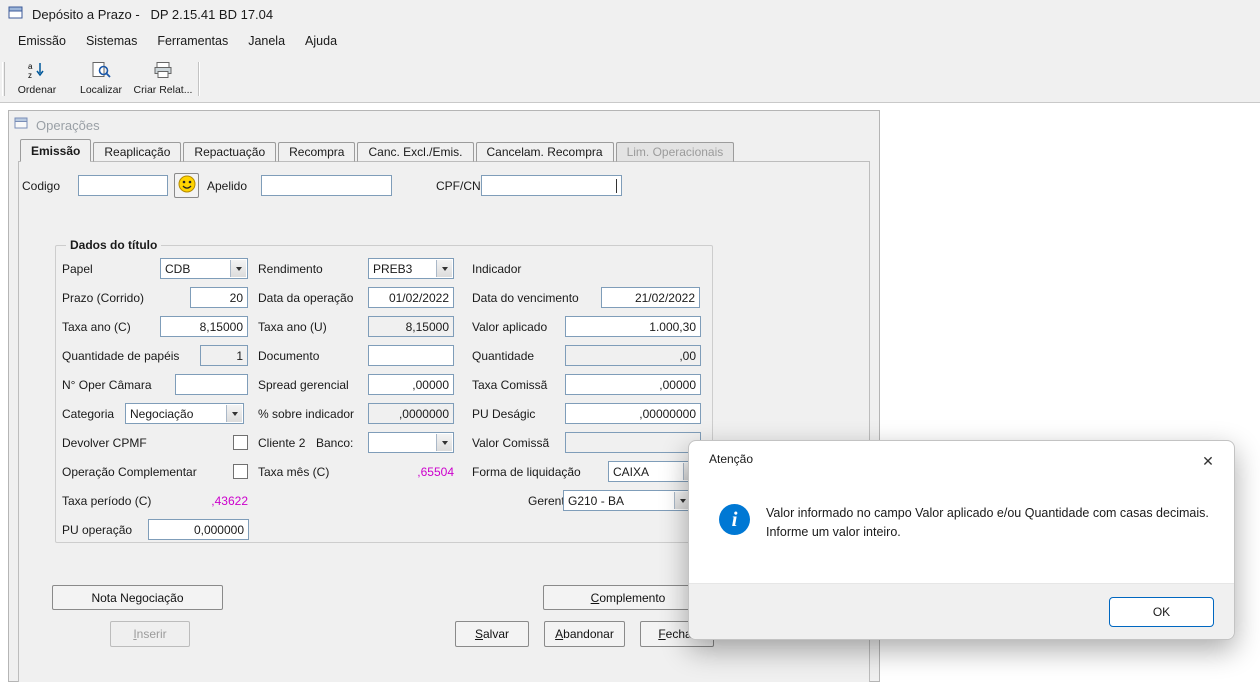  Describe the element at coordinates (56, 150) in the screenshot. I see `tab-emissao: Emissão` at that location.